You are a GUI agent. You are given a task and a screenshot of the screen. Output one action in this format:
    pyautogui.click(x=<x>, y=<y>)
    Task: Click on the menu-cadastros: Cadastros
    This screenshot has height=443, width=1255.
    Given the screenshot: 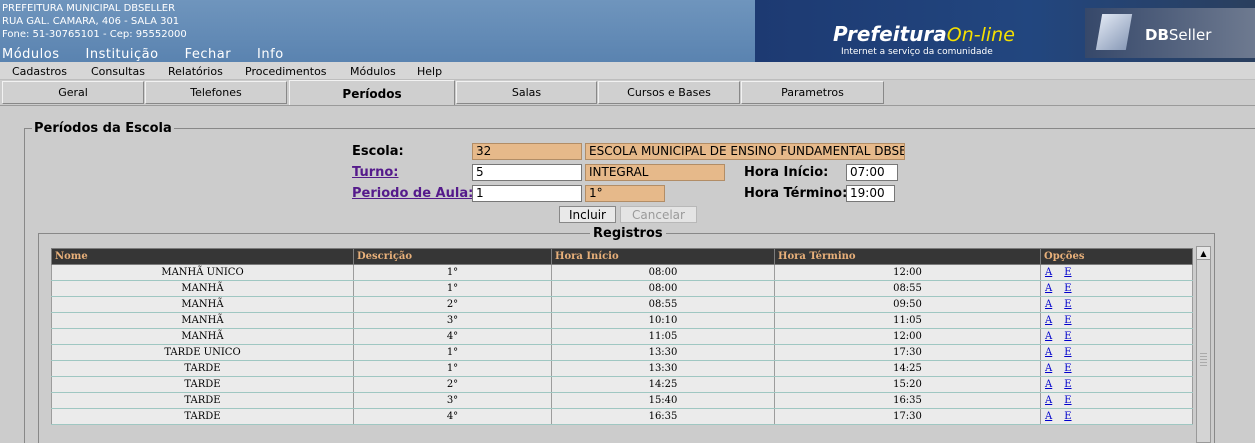 What is the action you would take?
    pyautogui.click(x=39, y=71)
    